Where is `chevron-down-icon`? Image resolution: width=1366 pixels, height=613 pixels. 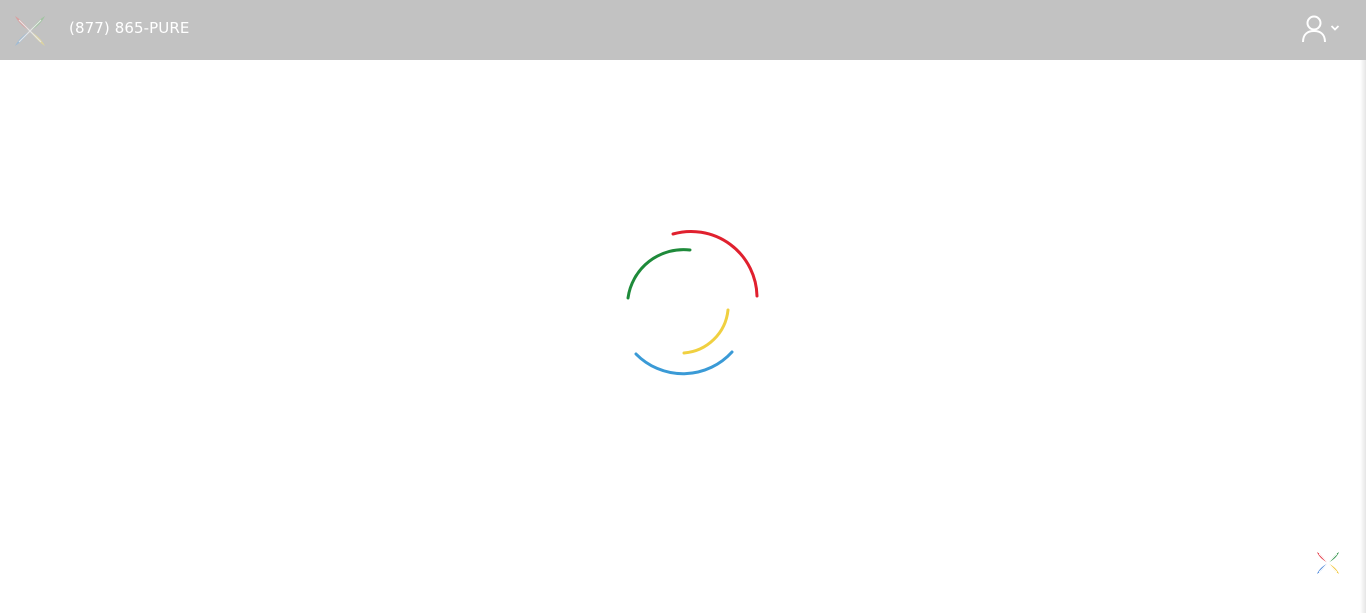
chevron-down-icon is located at coordinates (1335, 28).